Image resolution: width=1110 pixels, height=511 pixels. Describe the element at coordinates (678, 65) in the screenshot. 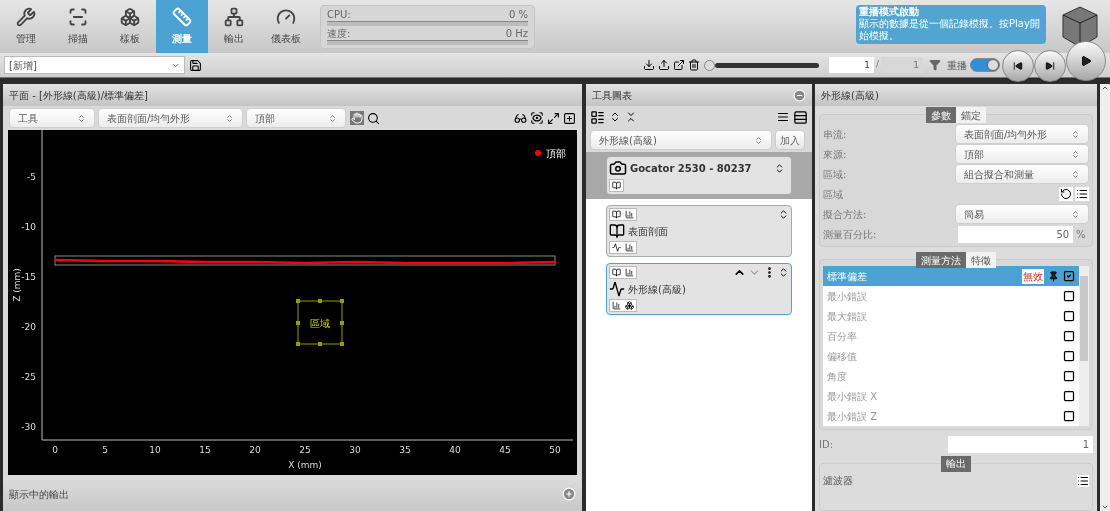

I see `export-icon` at that location.